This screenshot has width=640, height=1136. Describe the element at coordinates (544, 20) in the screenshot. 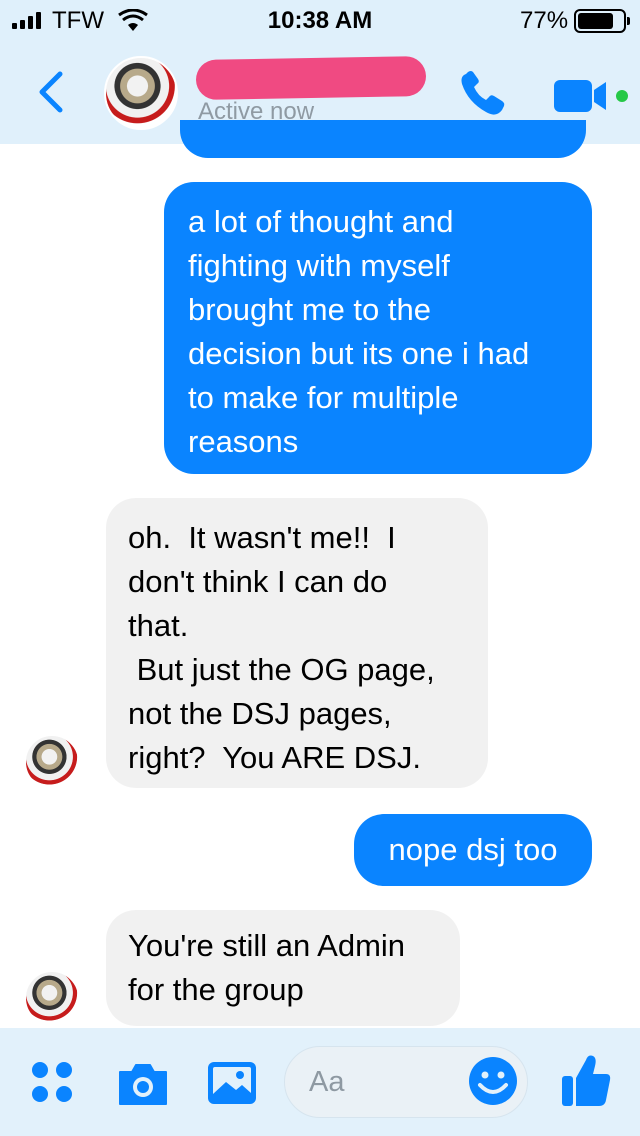

I see `battery-percentage: 77%` at that location.